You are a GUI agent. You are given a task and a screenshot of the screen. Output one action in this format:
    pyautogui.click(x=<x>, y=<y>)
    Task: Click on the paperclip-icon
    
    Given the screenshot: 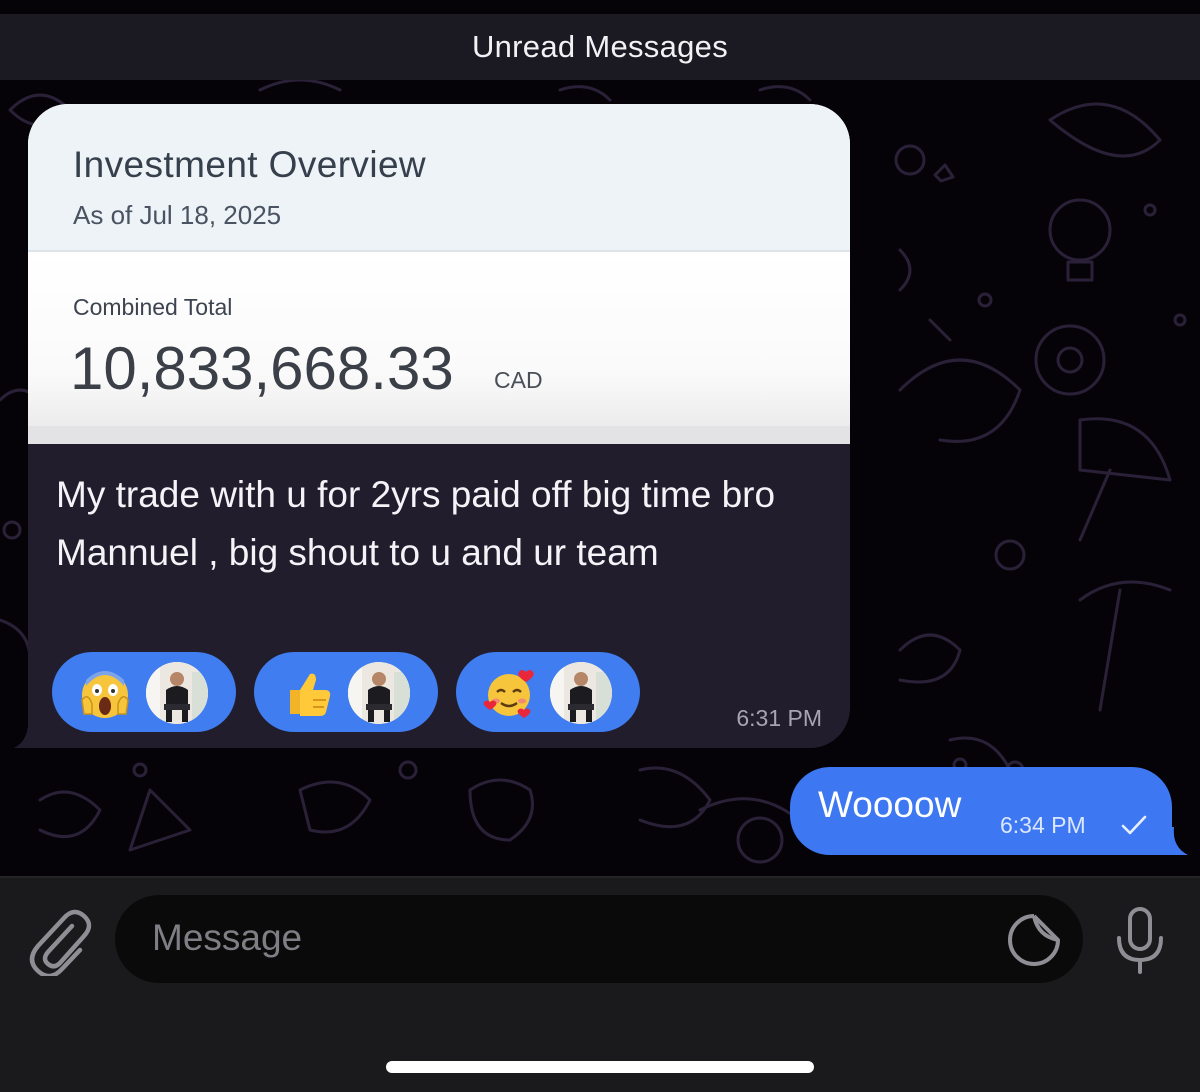 What is the action you would take?
    pyautogui.click(x=59, y=941)
    